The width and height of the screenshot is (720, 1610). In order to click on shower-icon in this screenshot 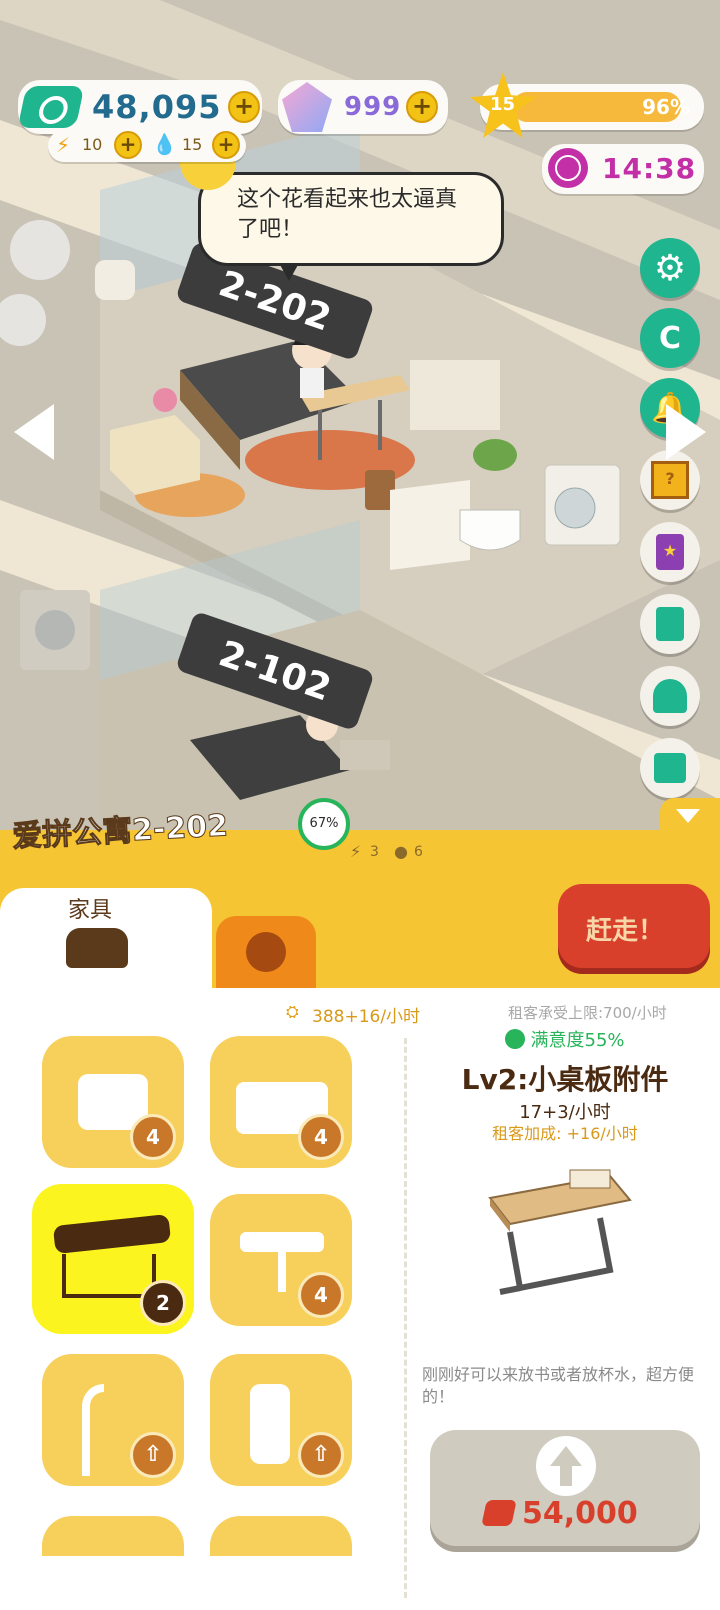, I will do `click(93, 1430)`.